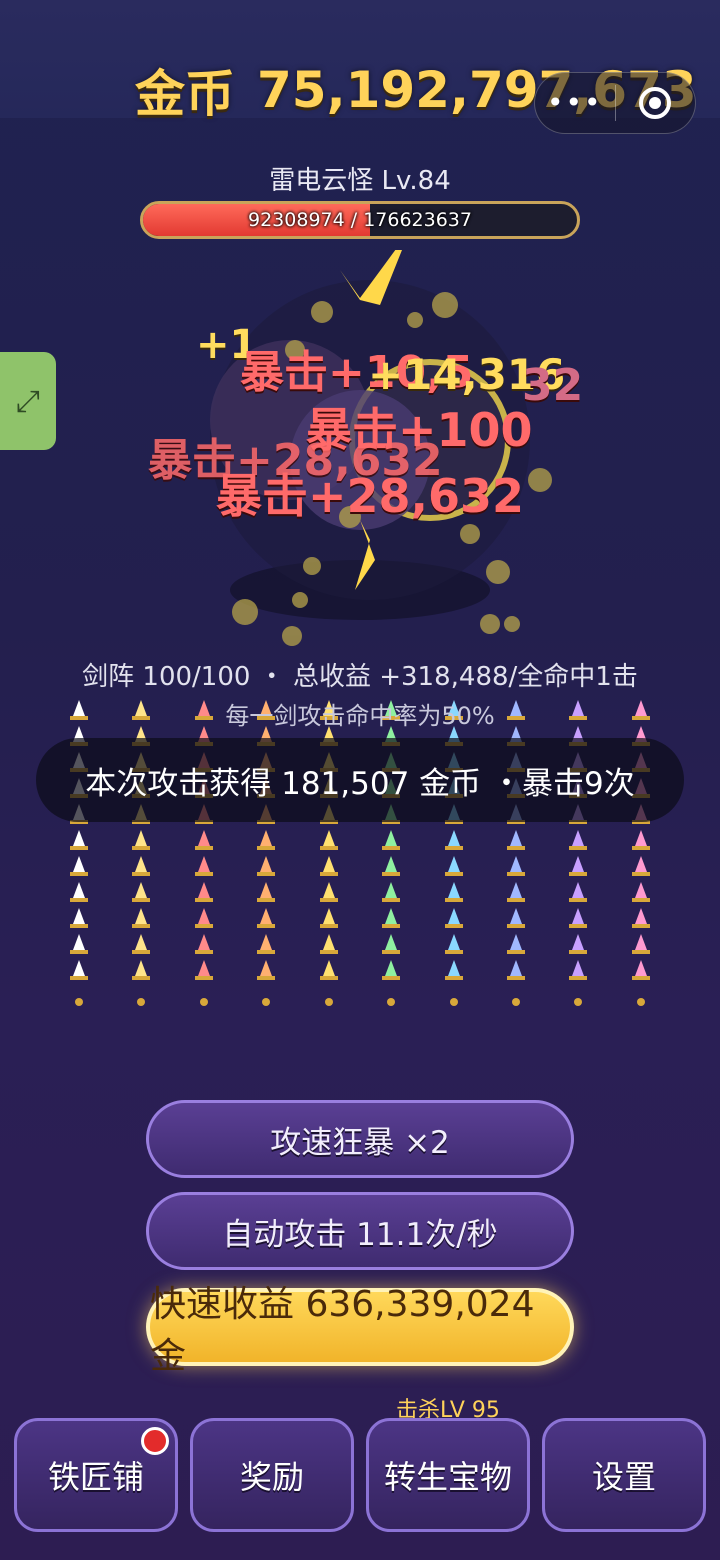 This screenshot has width=720, height=1560. What do you see at coordinates (360, 1234) in the screenshot?
I see `auto-attack-label: 自动攻击 11.1次/秒` at bounding box center [360, 1234].